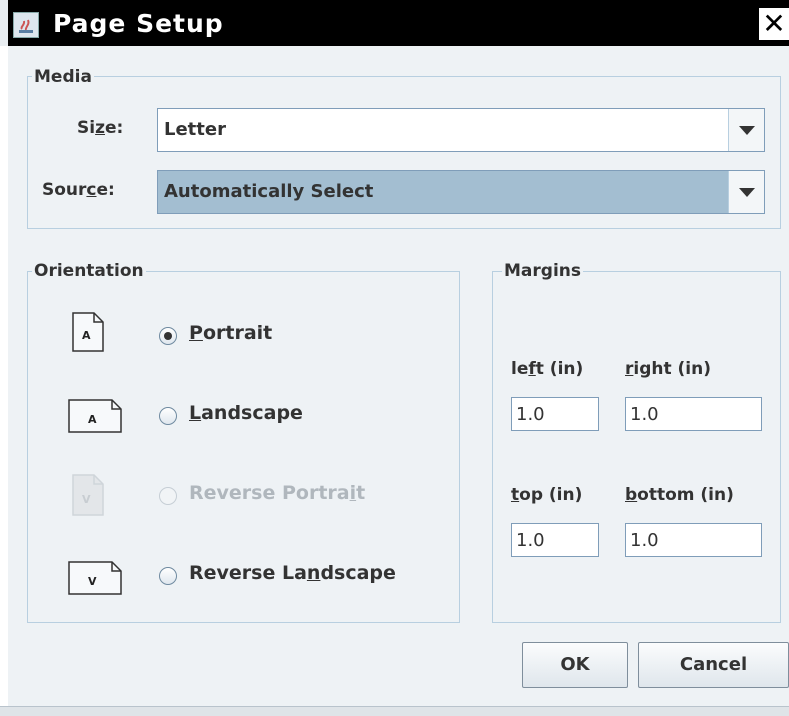  I want to click on source-dropdown: Automatically Select, so click(461, 192).